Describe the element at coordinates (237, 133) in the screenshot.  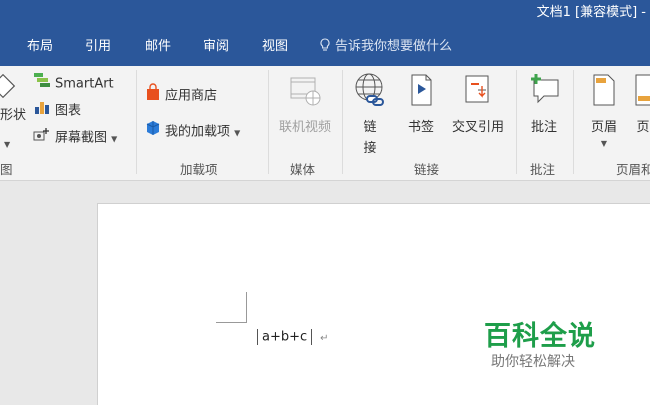
I see `my-addins-dropdown-icon: ▼` at that location.